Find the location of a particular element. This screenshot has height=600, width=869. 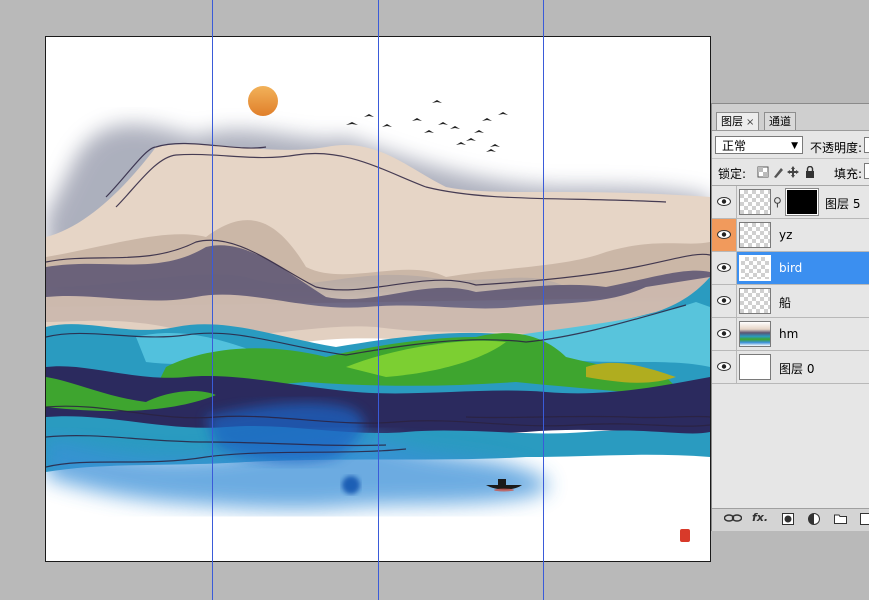

tab-channels-label: 通道 is located at coordinates (780, 121).